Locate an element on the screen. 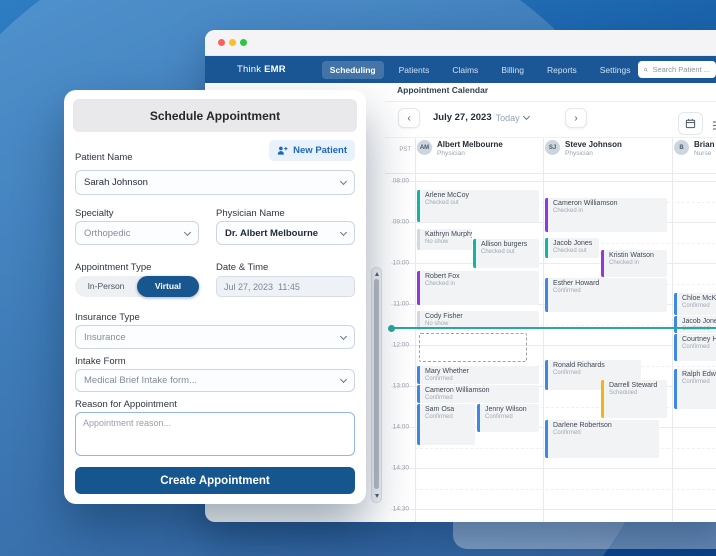 This screenshot has width=716, height=556. scrollbar-thumb is located at coordinates (376, 384).